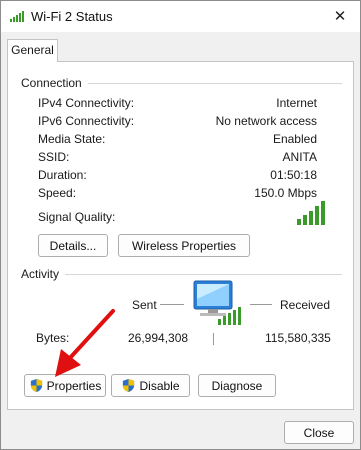  What do you see at coordinates (340, 17) in the screenshot?
I see `close-icon: ✕` at bounding box center [340, 17].